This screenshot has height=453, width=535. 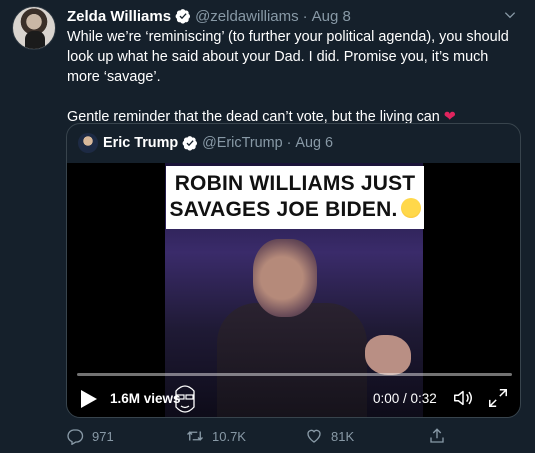 What do you see at coordinates (103, 436) in the screenshot?
I see `reply-count: 971` at bounding box center [103, 436].